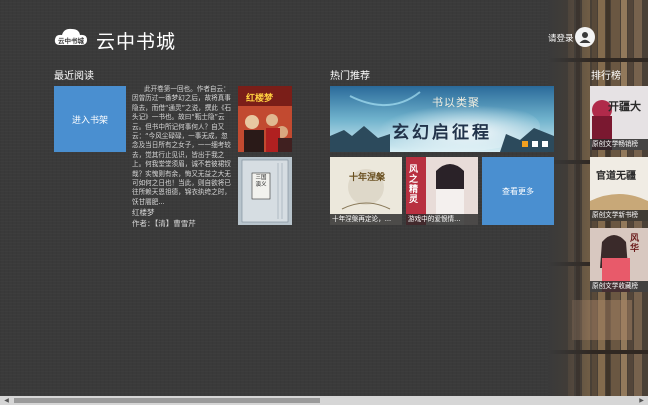  What do you see at coordinates (619, 260) in the screenshot?
I see `rank-favorite-tile: 风华 原创文学收藏榜` at bounding box center [619, 260].